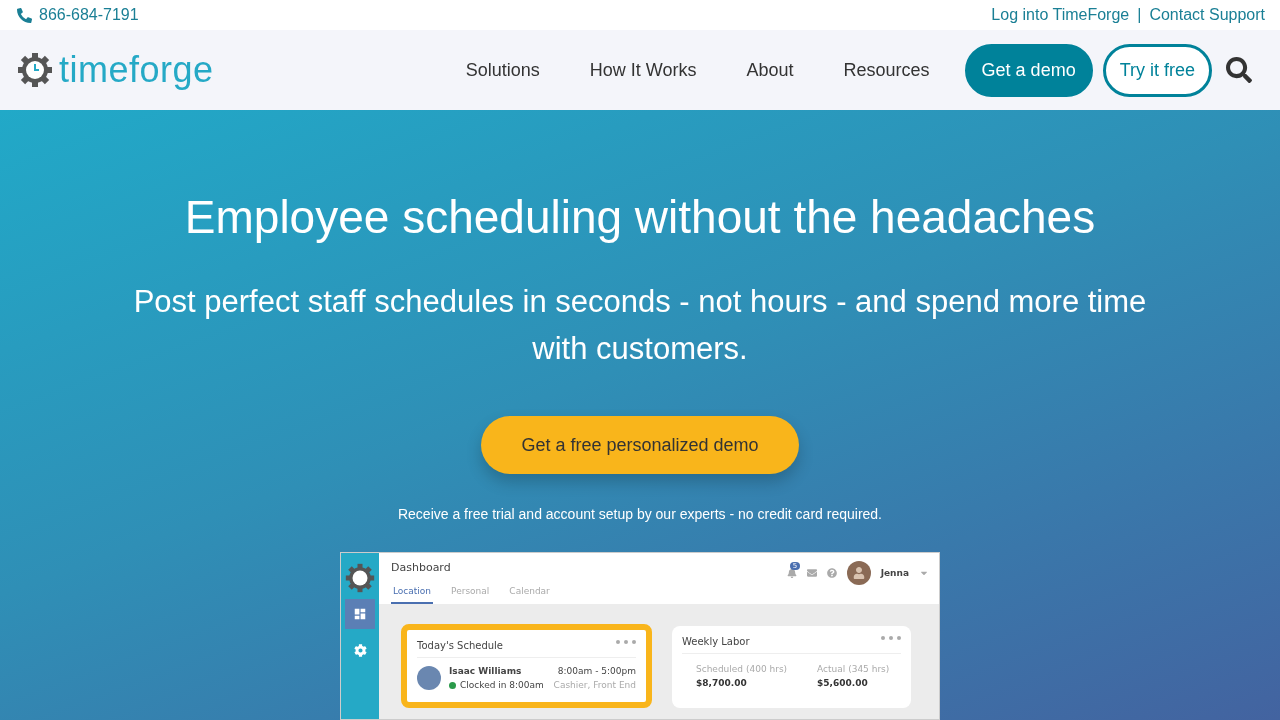 The image size is (1280, 720). I want to click on shift-time: 8:00am - 5:00pm, so click(596, 671).